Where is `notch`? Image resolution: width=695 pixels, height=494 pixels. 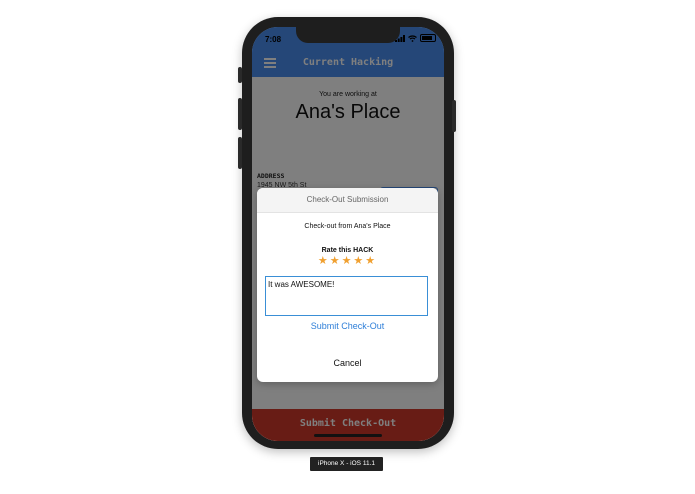 notch is located at coordinates (348, 35).